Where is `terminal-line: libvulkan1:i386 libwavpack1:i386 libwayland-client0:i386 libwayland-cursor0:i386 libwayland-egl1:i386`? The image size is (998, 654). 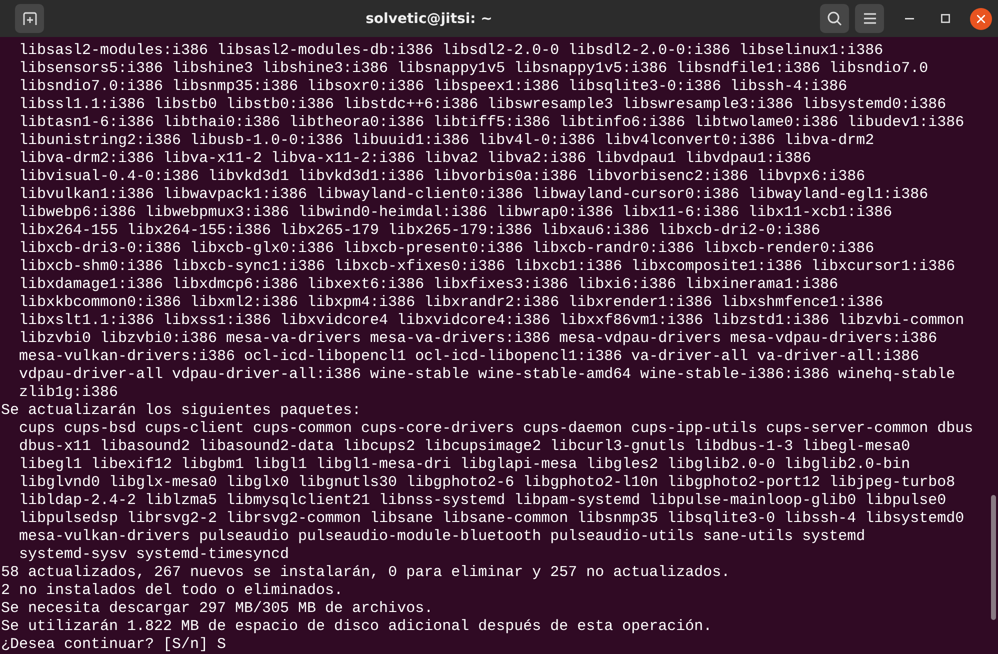 terminal-line: libvulkan1:i386 libwavpack1:i386 libwayland-client0:i386 libwayland-cursor0:i386 libwayland-egl1:i386 is located at coordinates (473, 194).